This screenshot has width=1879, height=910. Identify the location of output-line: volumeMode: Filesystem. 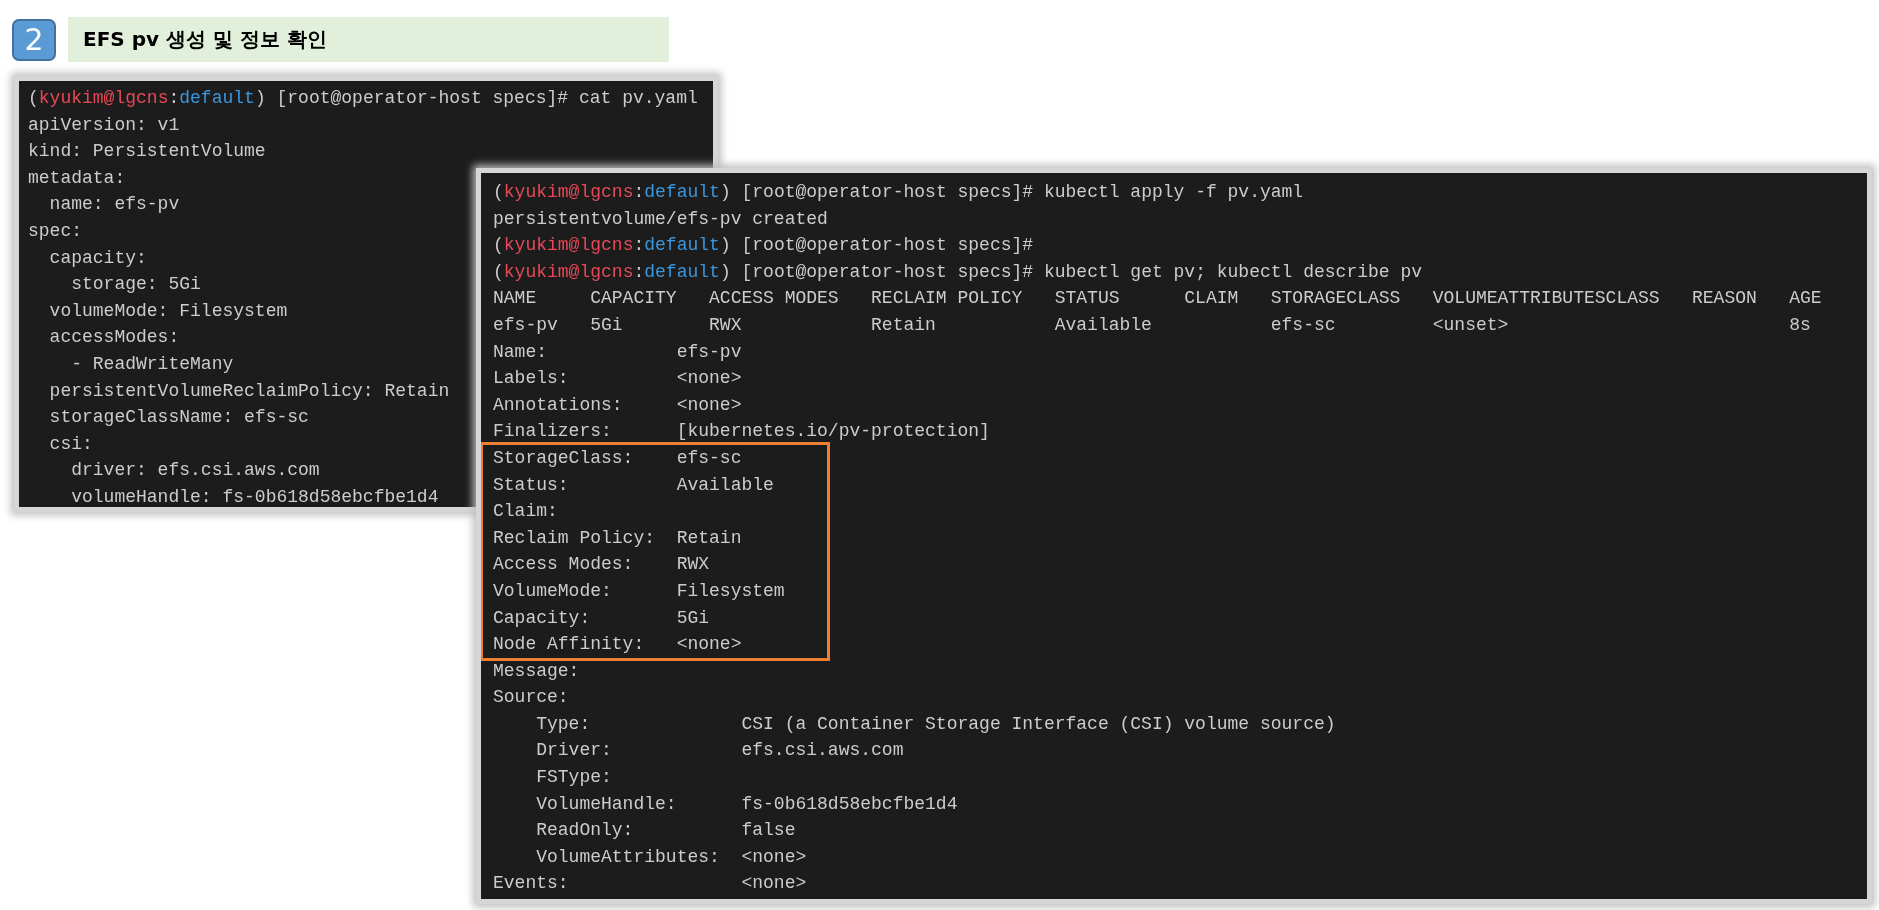
(168, 311).